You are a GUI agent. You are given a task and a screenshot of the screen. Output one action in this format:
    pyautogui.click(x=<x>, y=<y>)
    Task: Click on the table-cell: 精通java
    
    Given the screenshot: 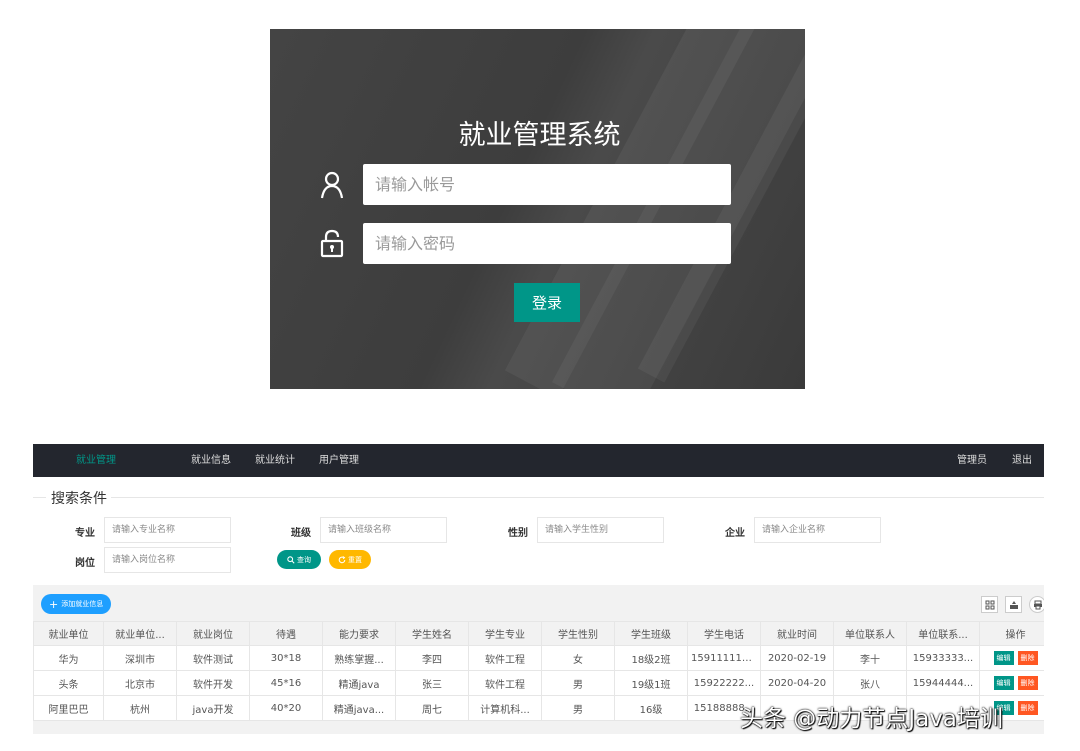 What is the action you would take?
    pyautogui.click(x=359, y=683)
    